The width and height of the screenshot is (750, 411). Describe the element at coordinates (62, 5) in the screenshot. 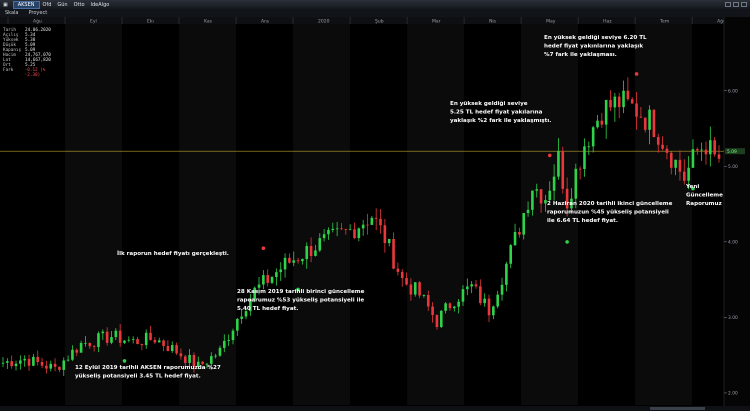

I see `toolbar-item: Gün` at that location.